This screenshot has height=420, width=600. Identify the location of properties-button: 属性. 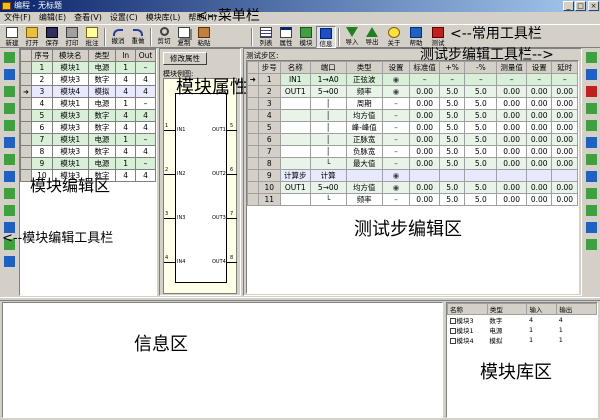
(286, 37).